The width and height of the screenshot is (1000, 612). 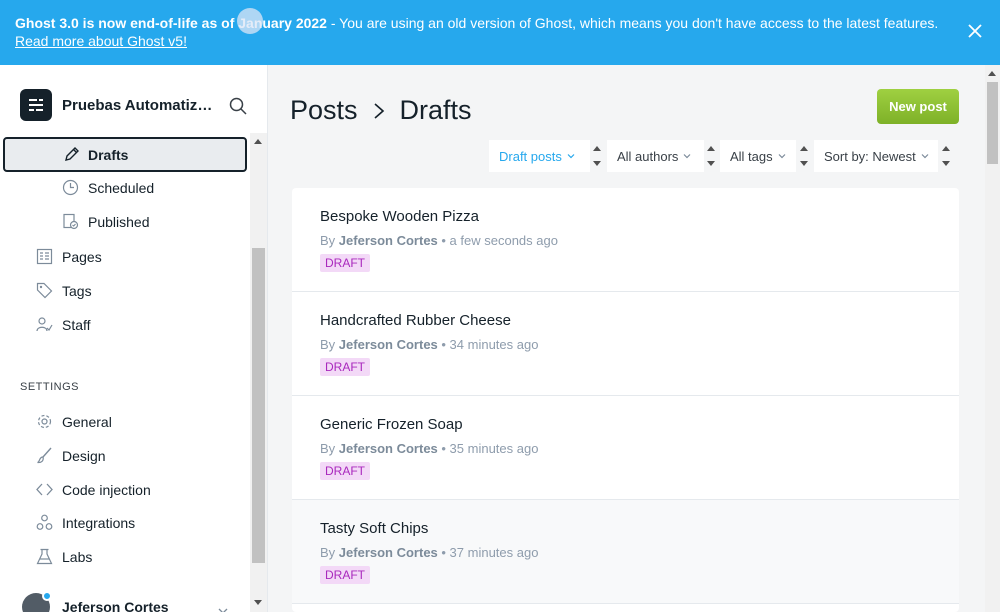 I want to click on page-scrollbar-thumb, so click(x=992, y=123).